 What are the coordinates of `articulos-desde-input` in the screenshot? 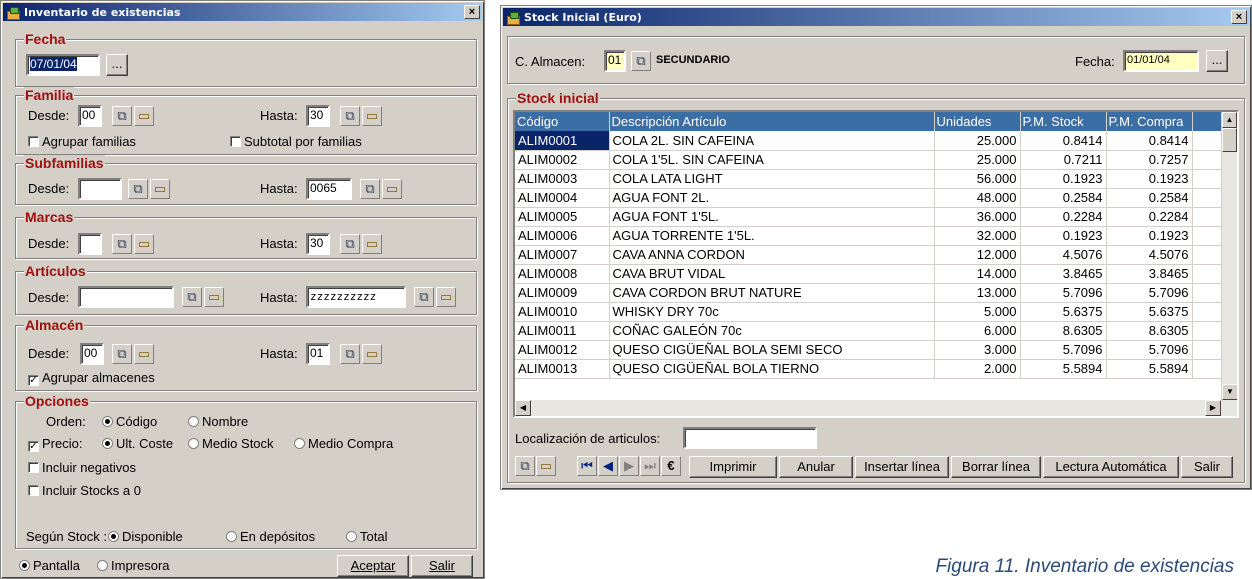 It's located at (126, 297).